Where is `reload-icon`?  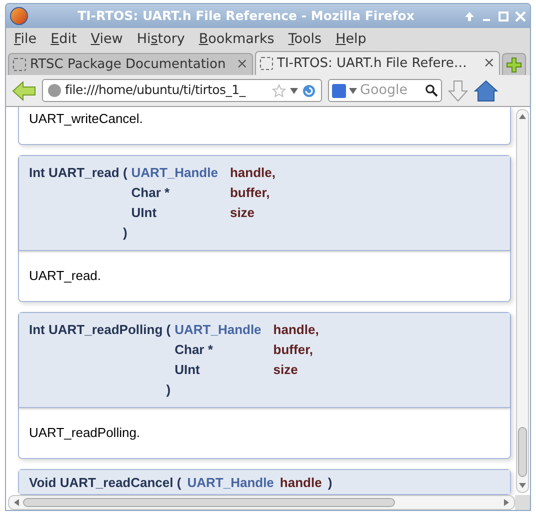 reload-icon is located at coordinates (309, 91).